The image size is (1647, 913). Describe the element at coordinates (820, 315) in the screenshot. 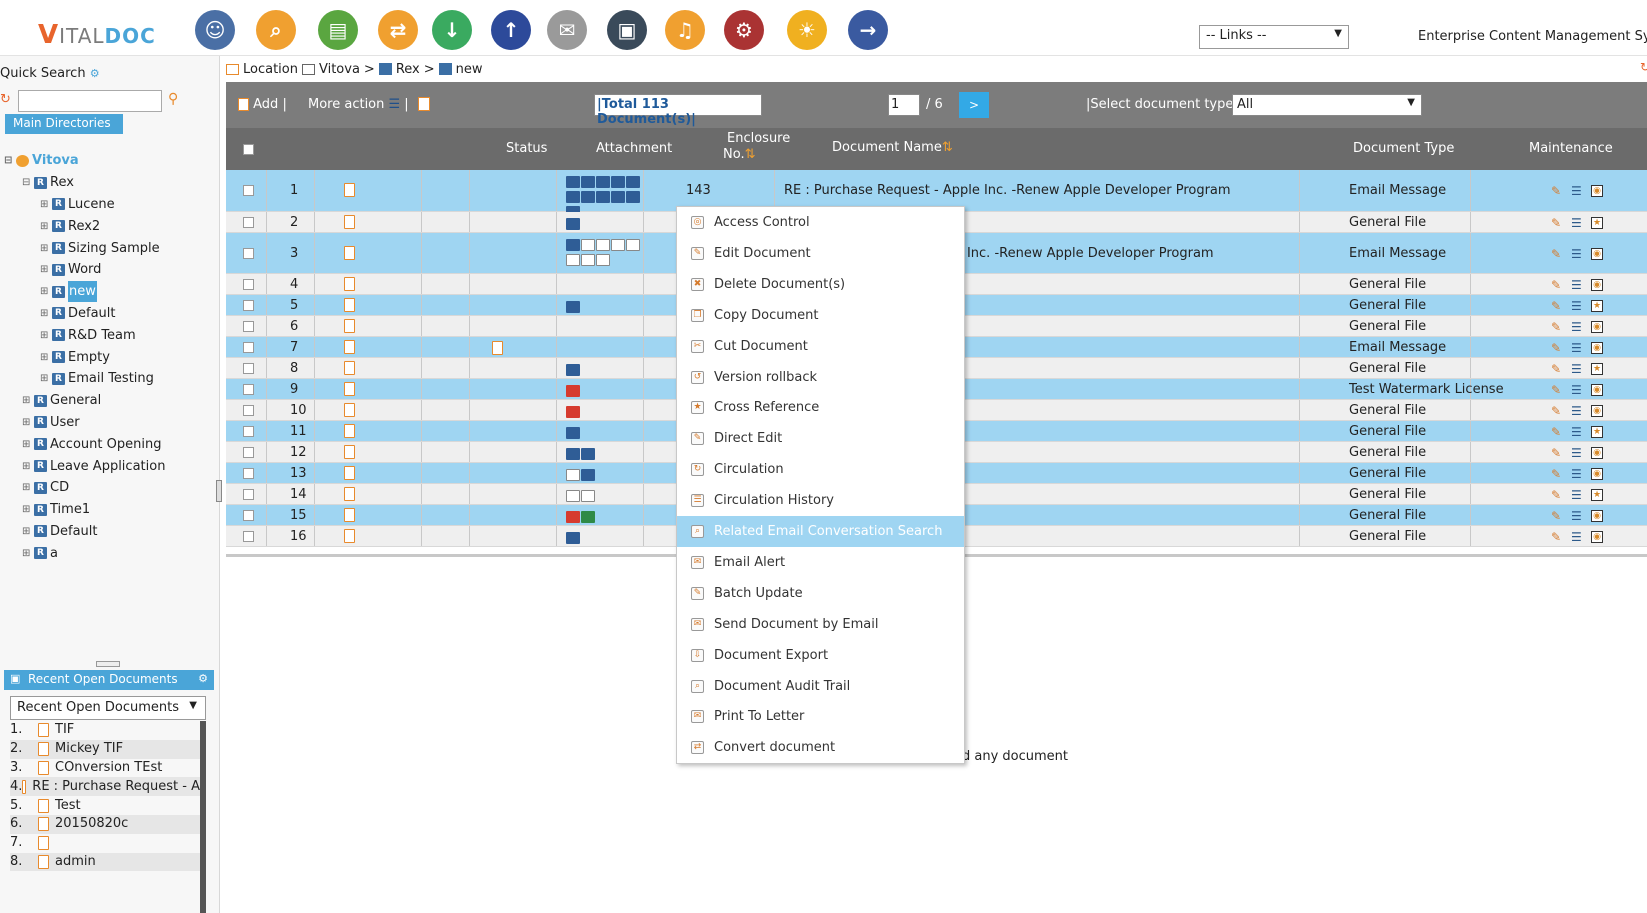

I see `context-menu-item: ❐ Copy Document` at that location.